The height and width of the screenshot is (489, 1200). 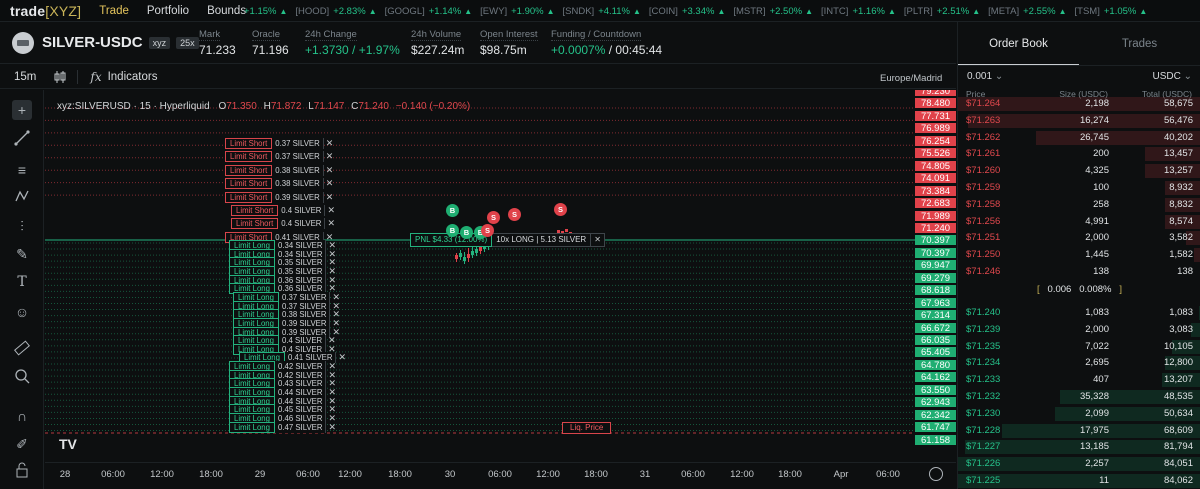 I want to click on bid-row: $71.233 407 13,207, so click(x=1079, y=380).